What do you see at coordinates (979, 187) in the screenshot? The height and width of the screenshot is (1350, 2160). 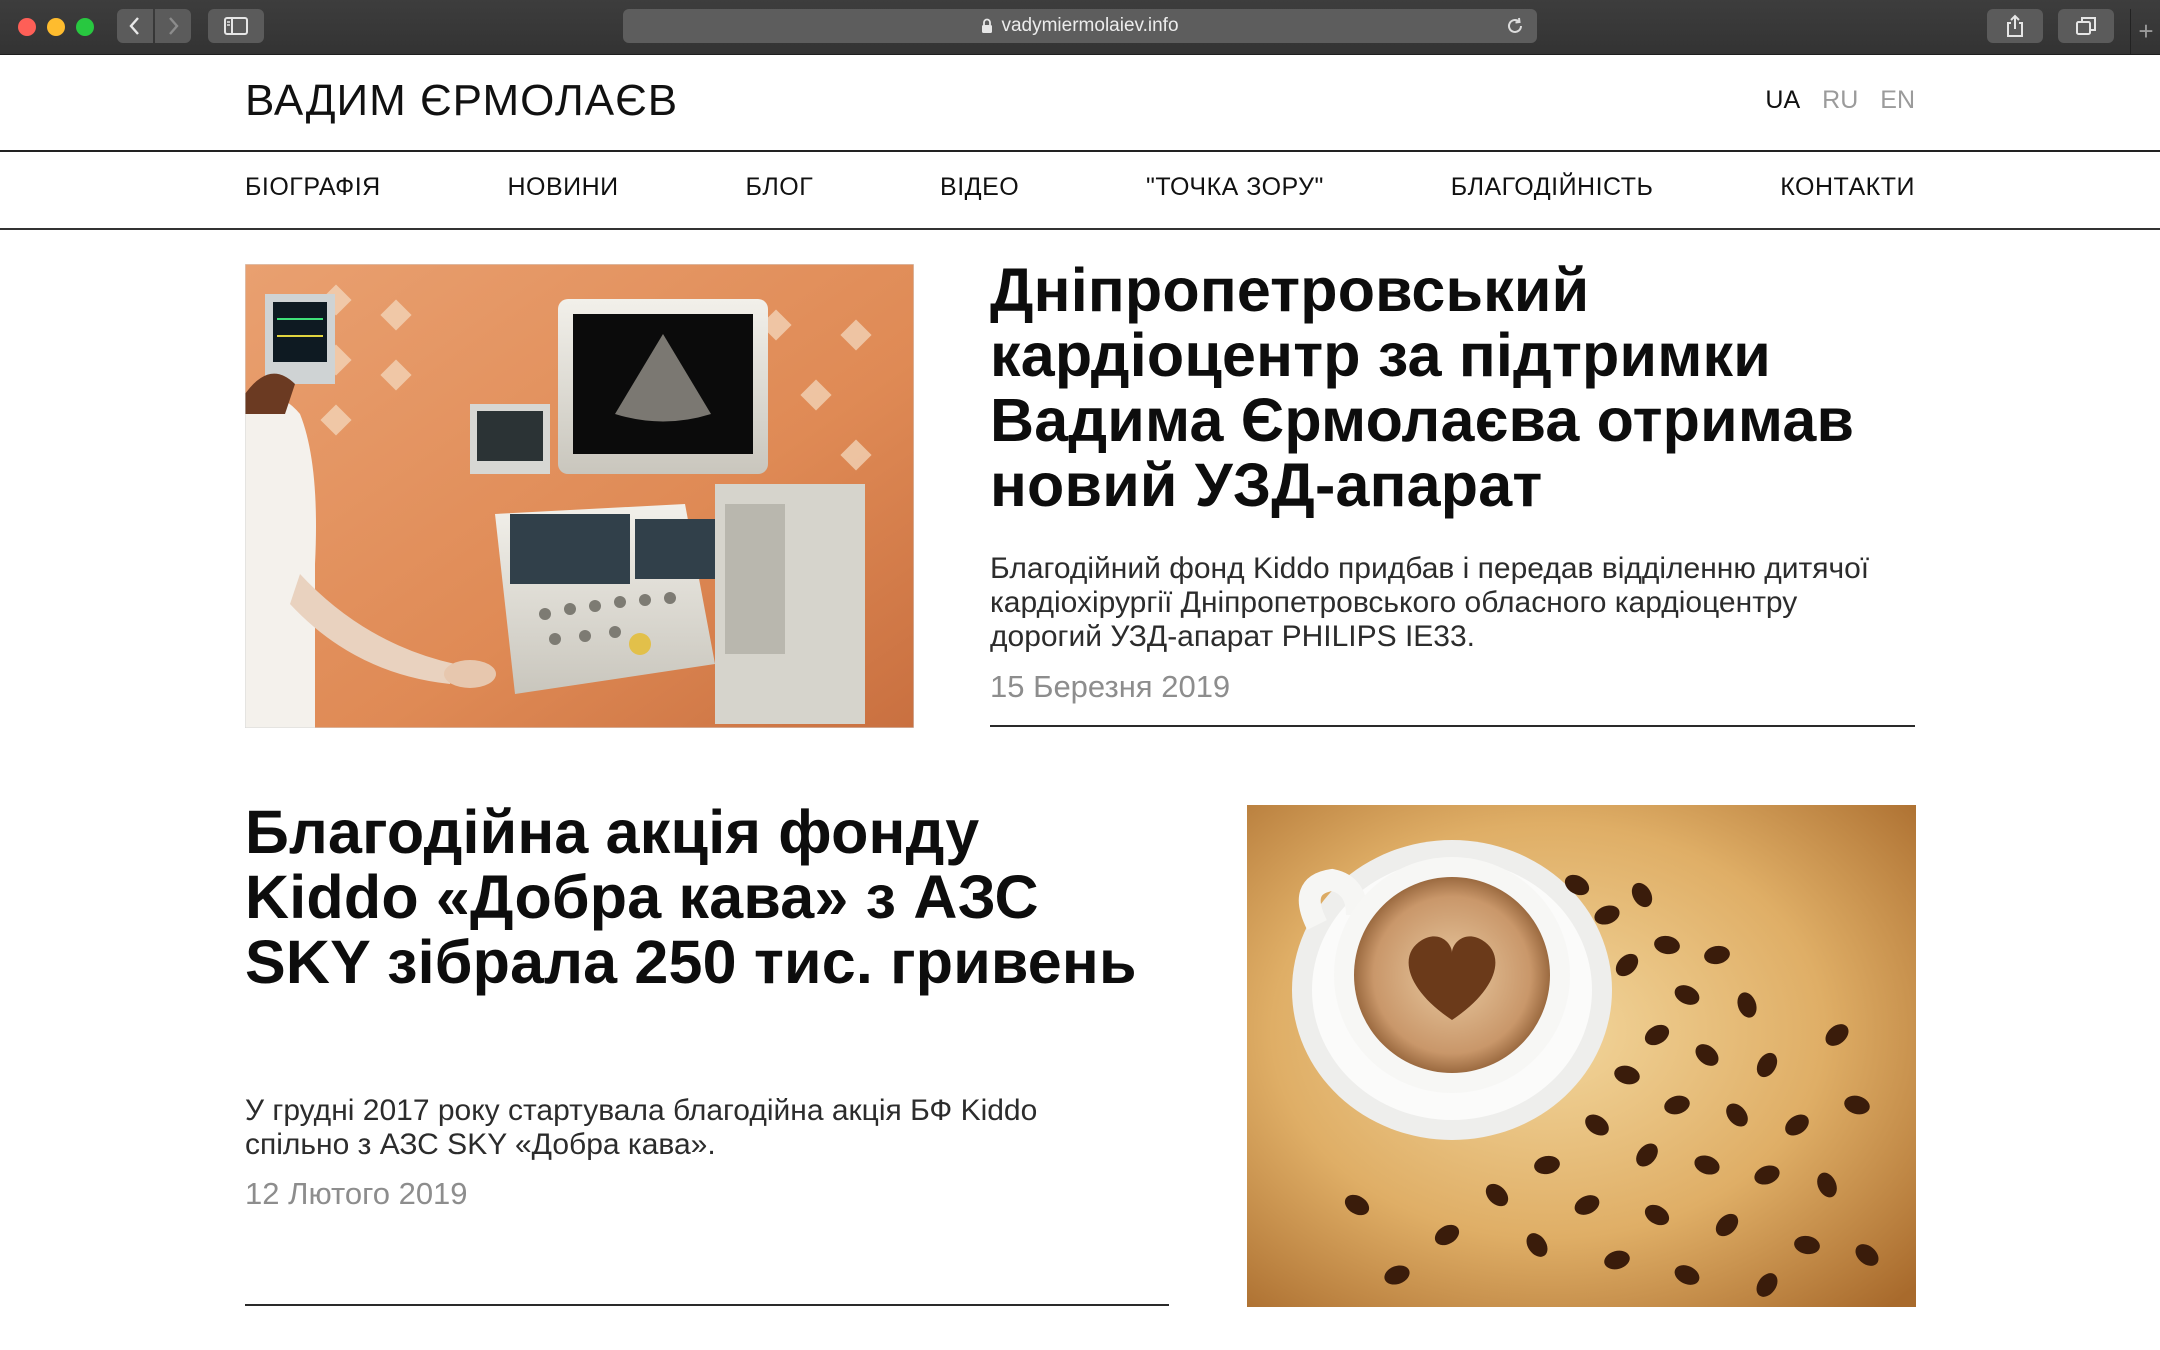 I see `menu-item-video: ВІДЕО` at bounding box center [979, 187].